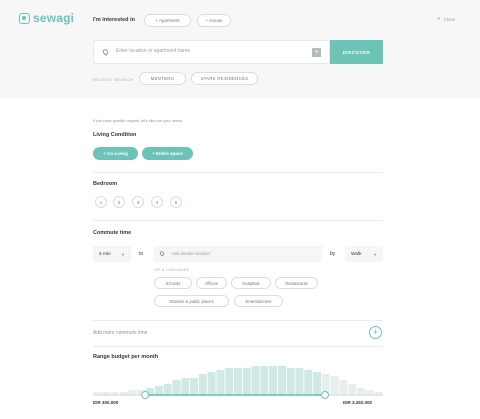  I want to click on to-label: to, so click(141, 254).